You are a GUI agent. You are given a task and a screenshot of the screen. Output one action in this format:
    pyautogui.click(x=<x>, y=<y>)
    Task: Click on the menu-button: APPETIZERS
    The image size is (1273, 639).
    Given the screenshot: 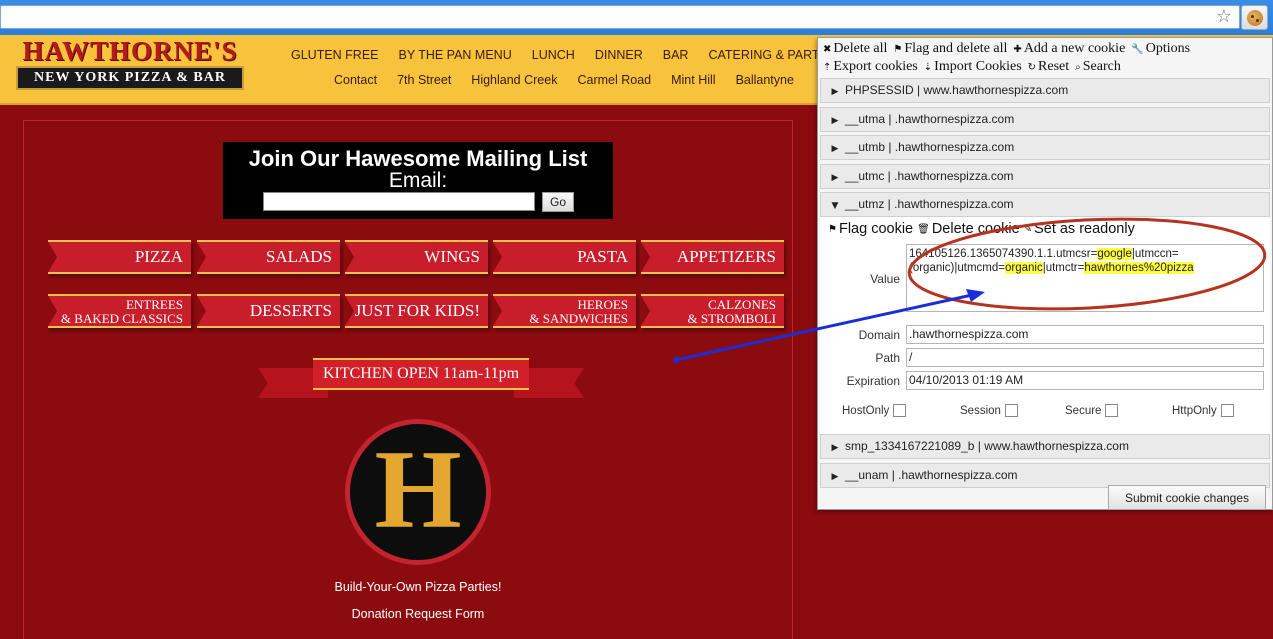 What is the action you would take?
    pyautogui.click(x=712, y=257)
    